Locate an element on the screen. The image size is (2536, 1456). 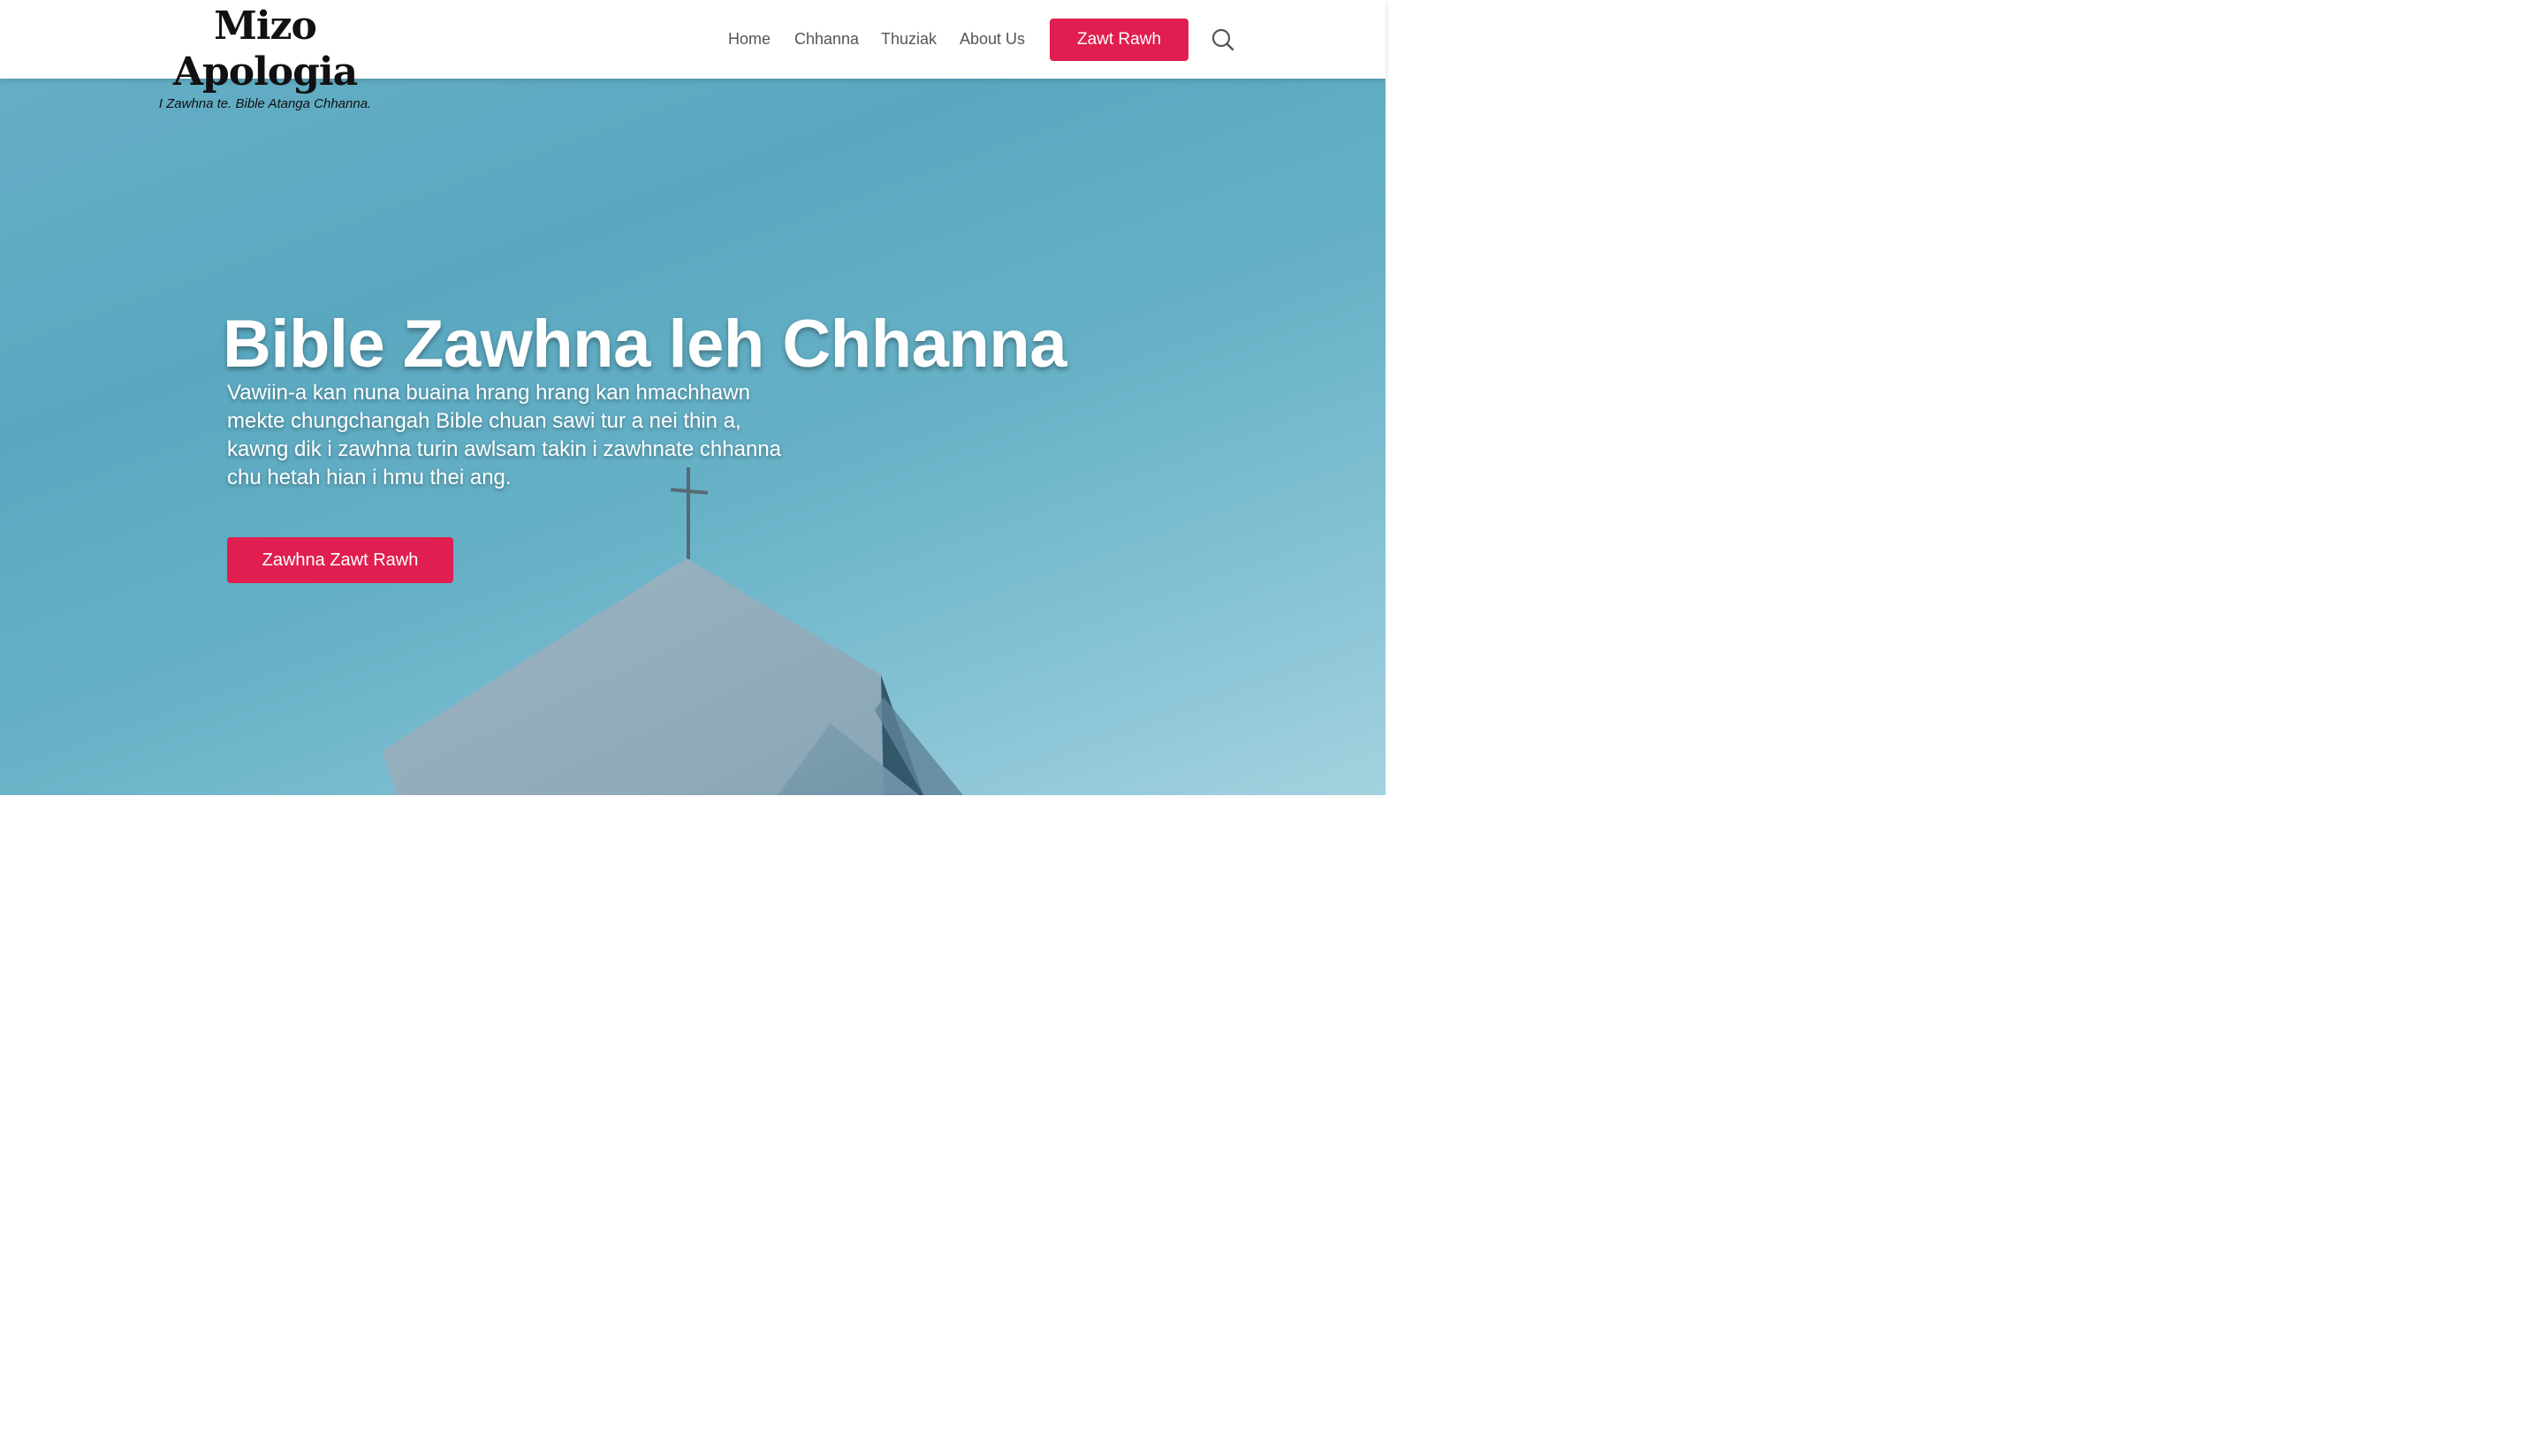
search-icon is located at coordinates (1223, 39).